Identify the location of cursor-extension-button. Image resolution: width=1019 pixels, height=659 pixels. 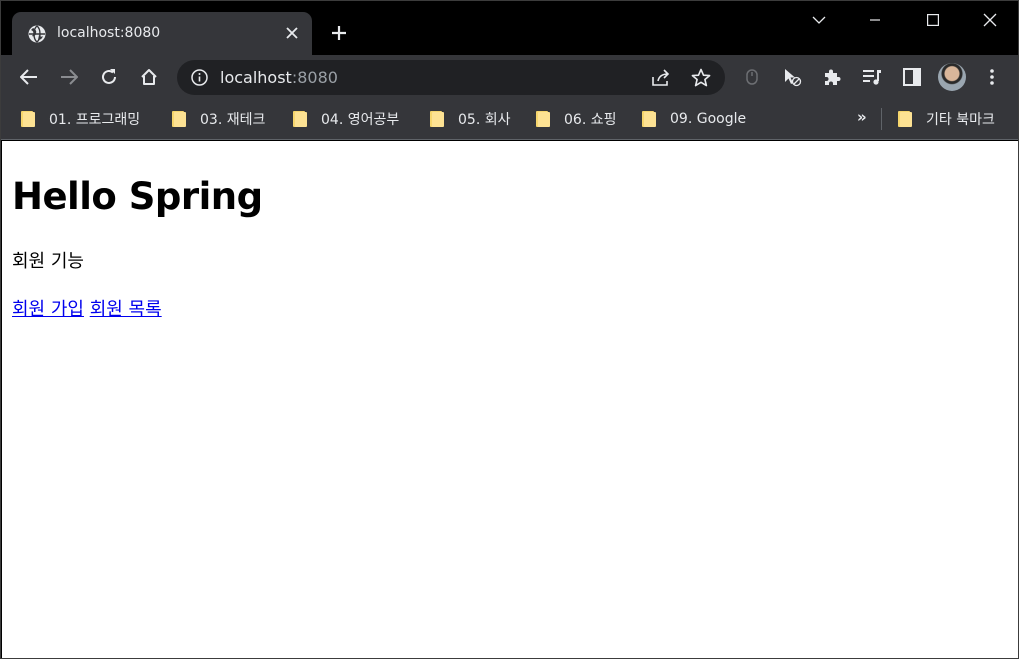
(792, 77).